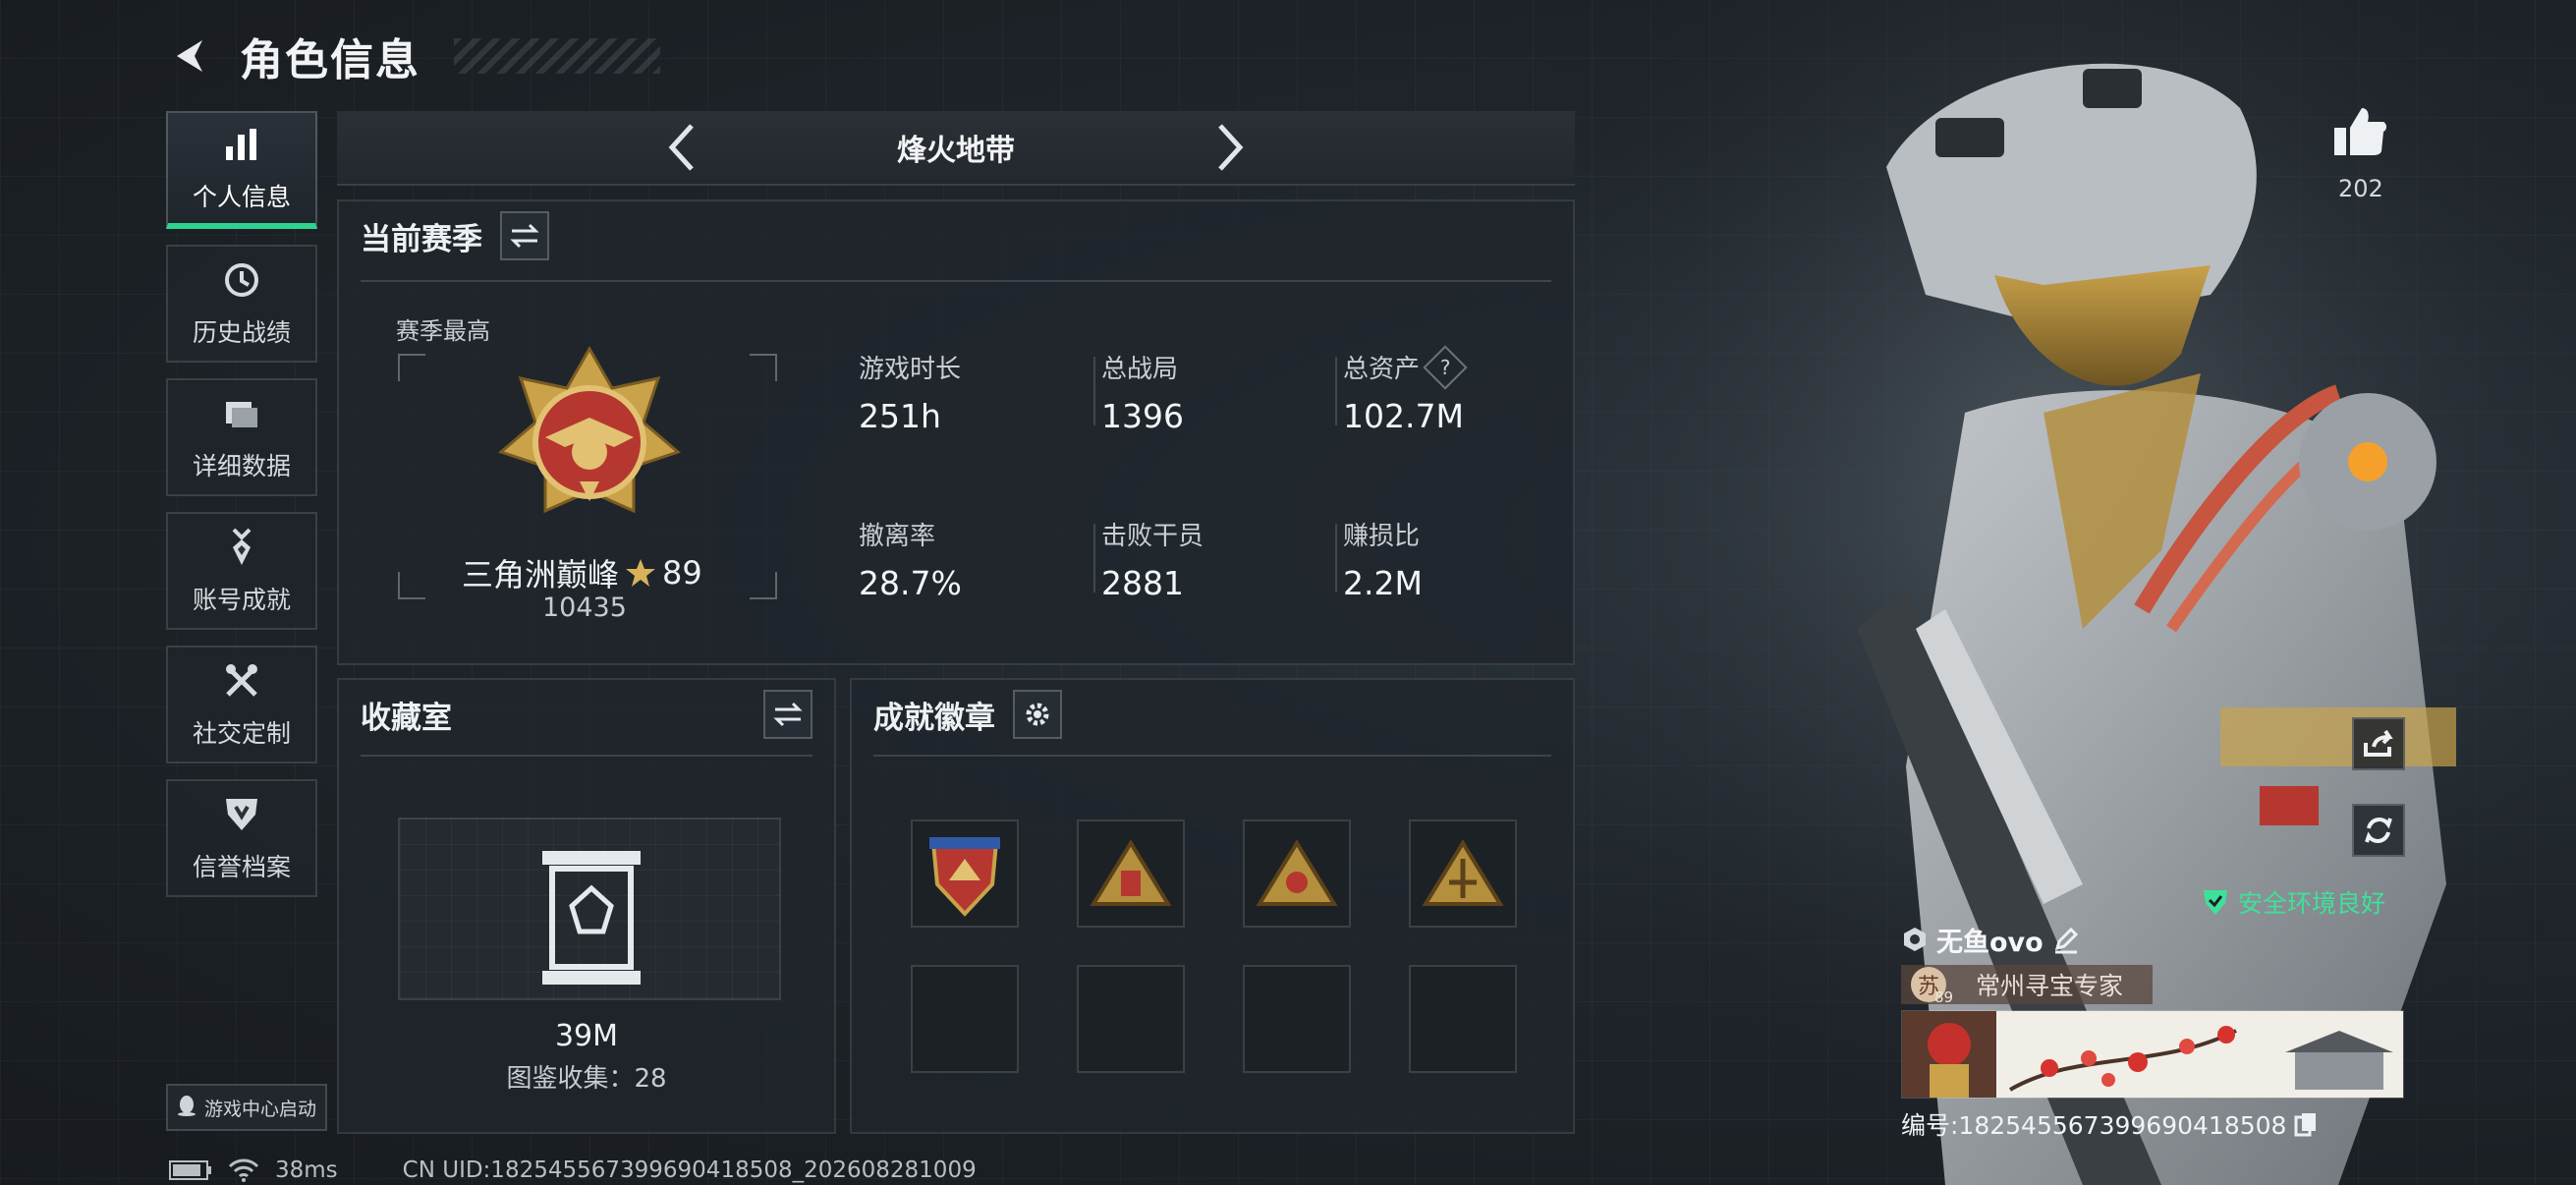 The image size is (2576, 1185). I want to click on badges-title: 成就徽章, so click(934, 718).